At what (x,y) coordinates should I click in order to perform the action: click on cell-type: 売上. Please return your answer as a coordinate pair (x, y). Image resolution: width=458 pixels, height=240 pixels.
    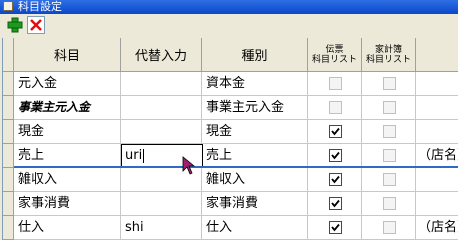
    Looking at the image, I should click on (255, 156).